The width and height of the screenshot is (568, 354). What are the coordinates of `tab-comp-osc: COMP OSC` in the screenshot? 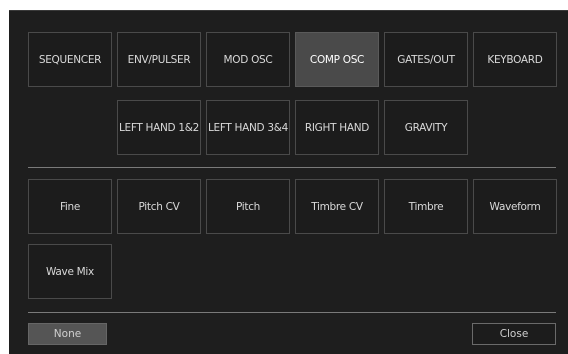 It's located at (337, 59).